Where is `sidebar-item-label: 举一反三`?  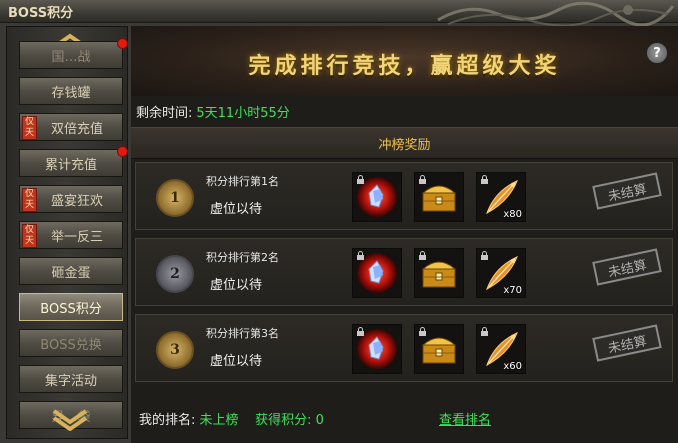
sidebar-item-label: 举一反三 is located at coordinates (76, 237).